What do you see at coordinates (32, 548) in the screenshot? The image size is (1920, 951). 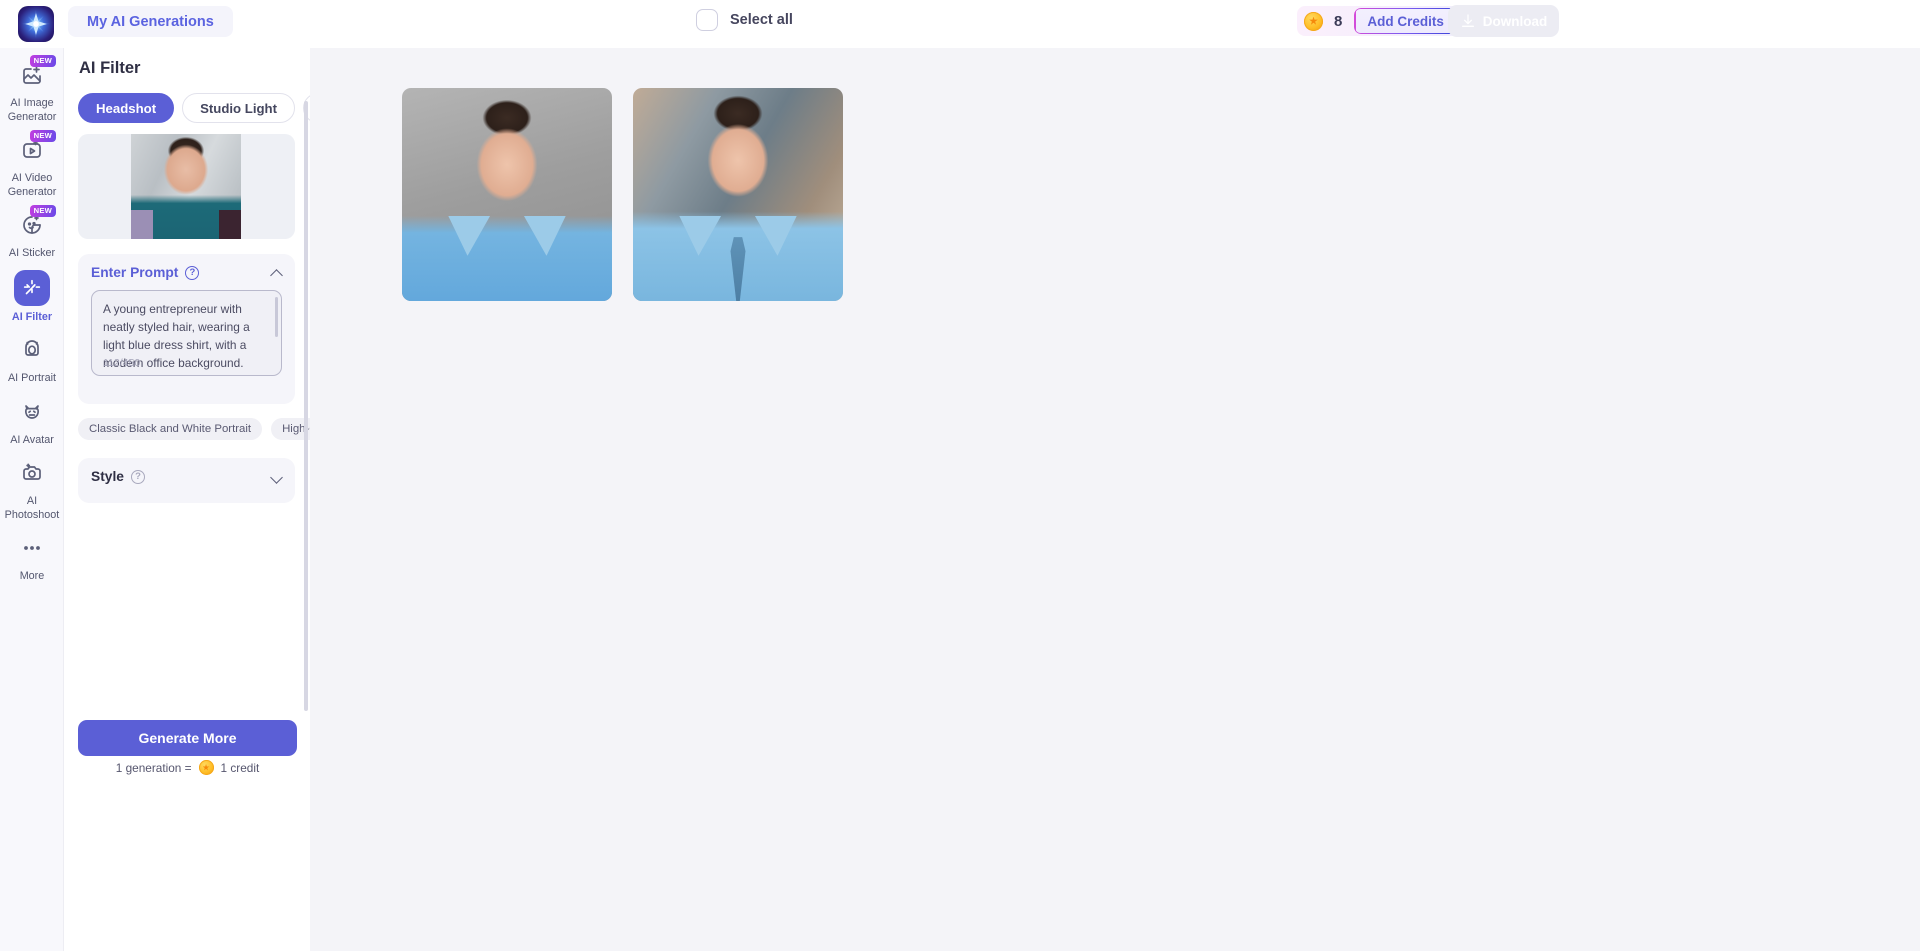 I see `ellipsis-icon` at bounding box center [32, 548].